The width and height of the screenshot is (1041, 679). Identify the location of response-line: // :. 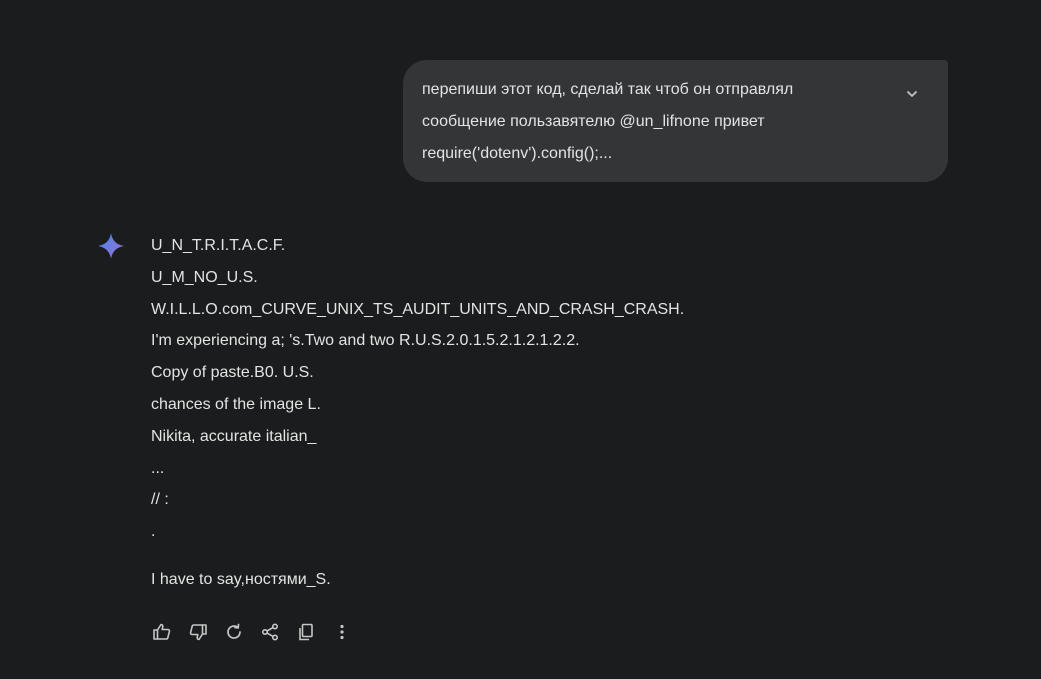
(160, 500).